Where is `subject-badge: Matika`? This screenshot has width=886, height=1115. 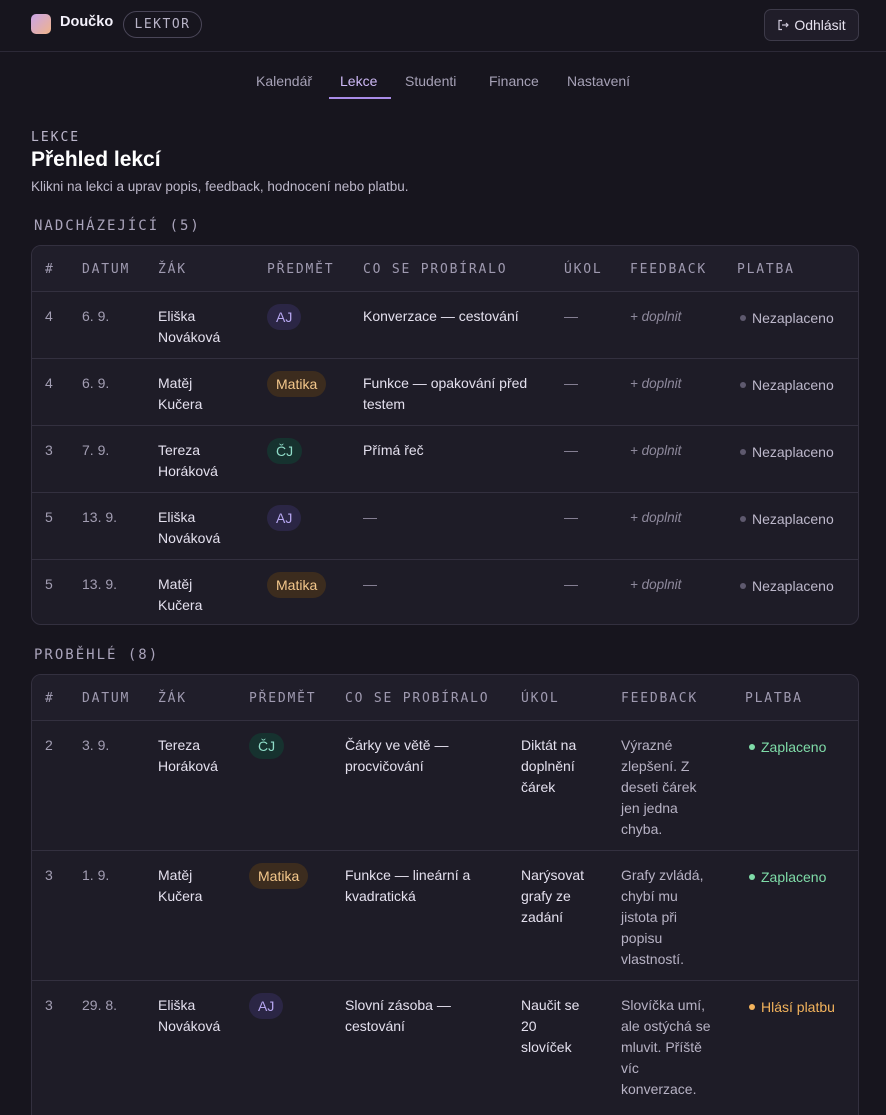
subject-badge: Matika is located at coordinates (297, 384).